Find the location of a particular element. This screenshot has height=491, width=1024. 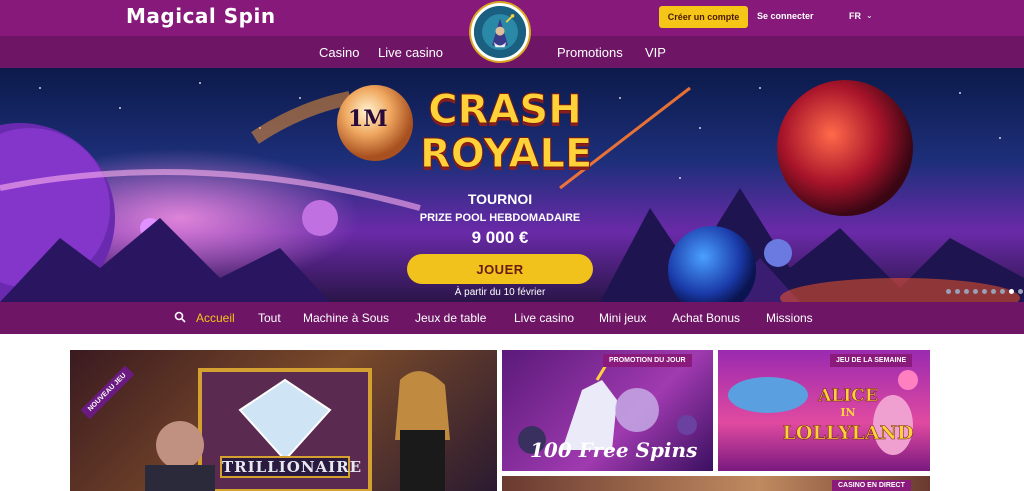

hero-1m-logo: 1M is located at coordinates (368, 119).